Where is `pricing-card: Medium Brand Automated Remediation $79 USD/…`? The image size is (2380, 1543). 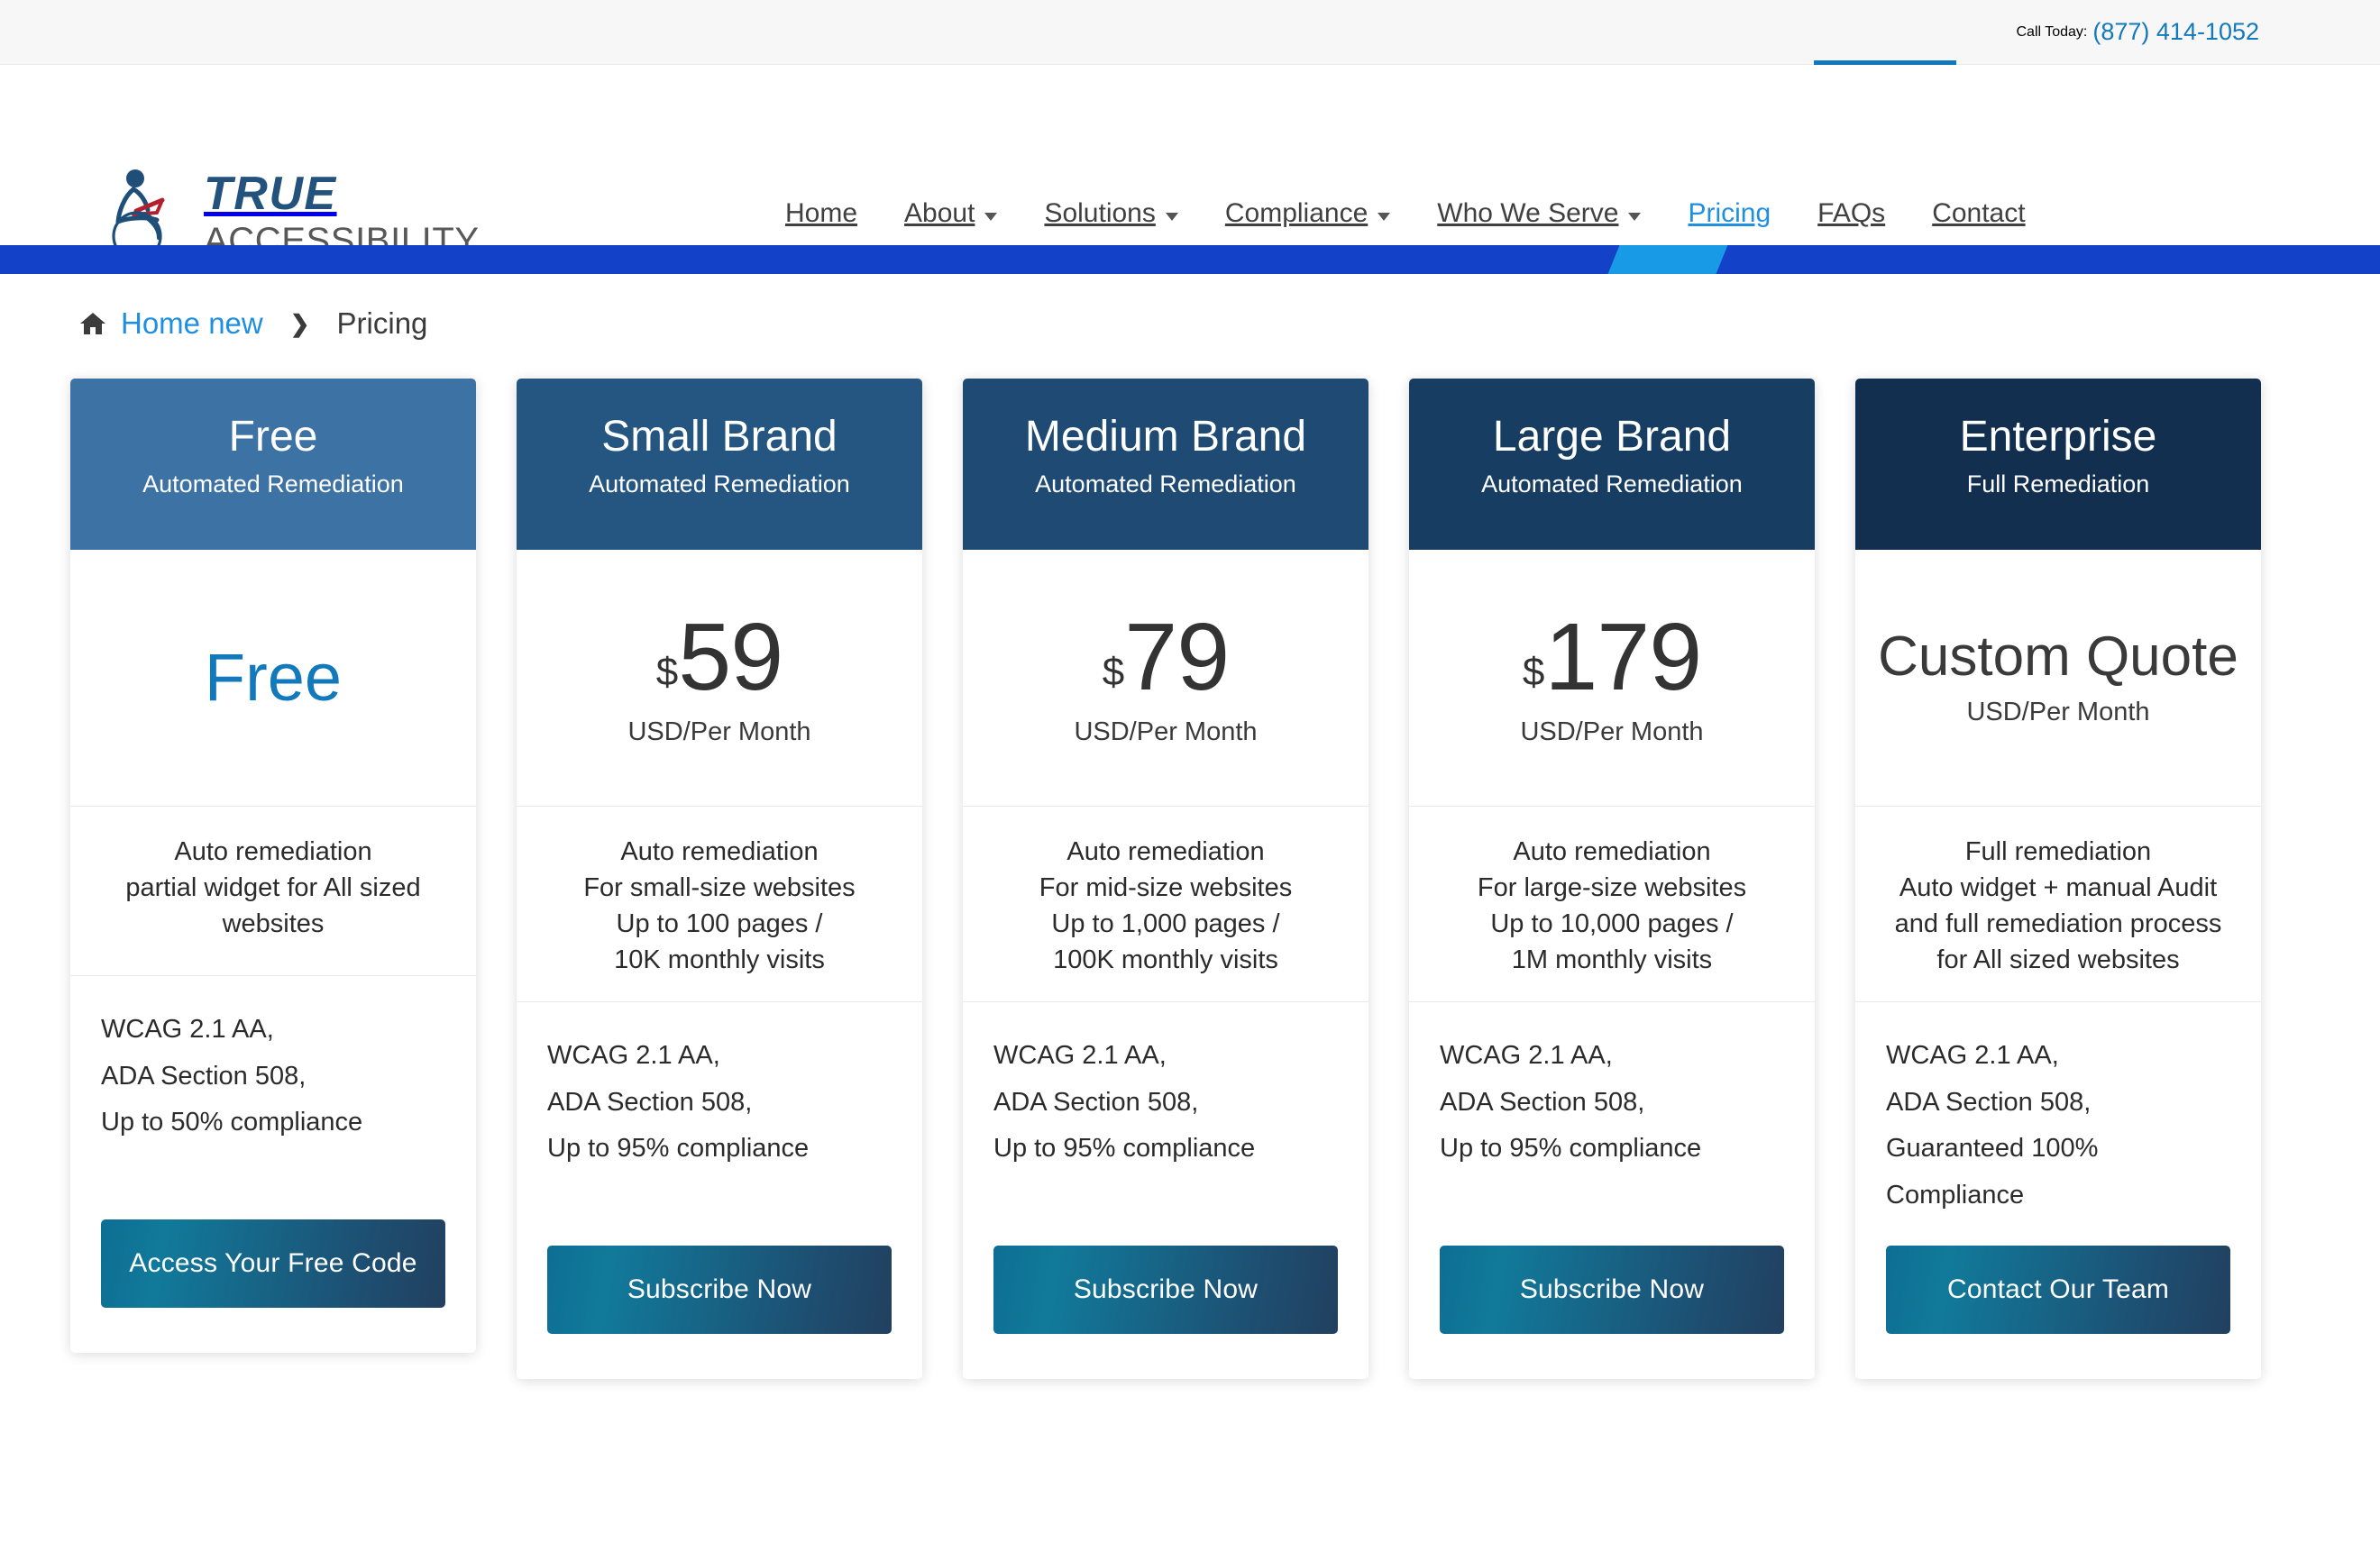
pricing-card: Medium Brand Automated Remediation $79 USD/… is located at coordinates (1166, 879).